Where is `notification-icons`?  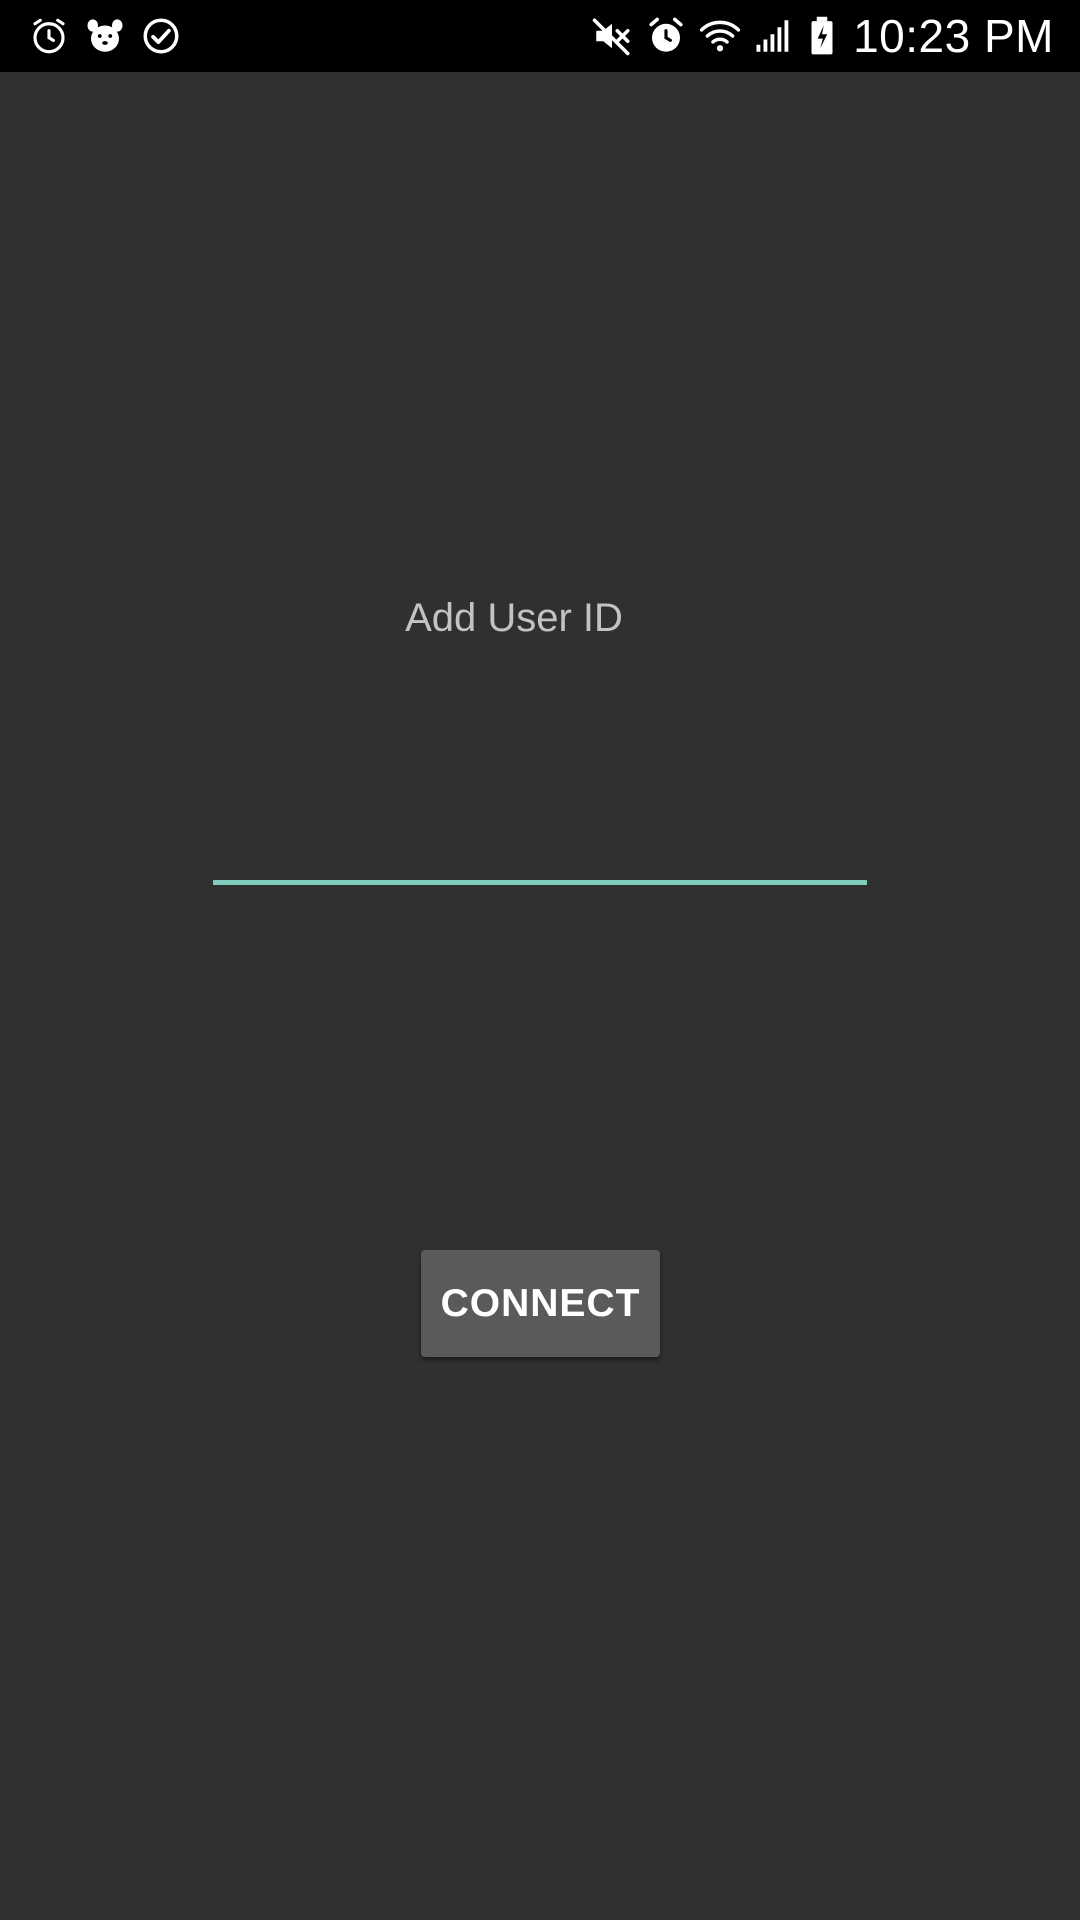 notification-icons is located at coordinates (105, 36).